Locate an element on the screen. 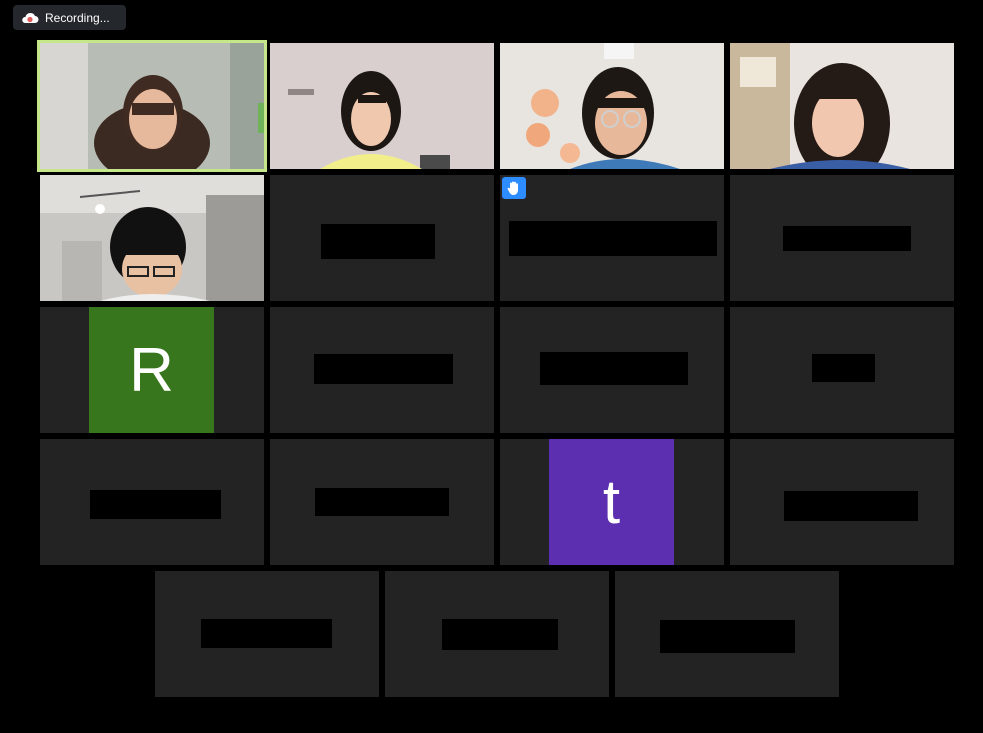 This screenshot has height=733, width=983. participant-tile-15: t is located at coordinates (612, 502).